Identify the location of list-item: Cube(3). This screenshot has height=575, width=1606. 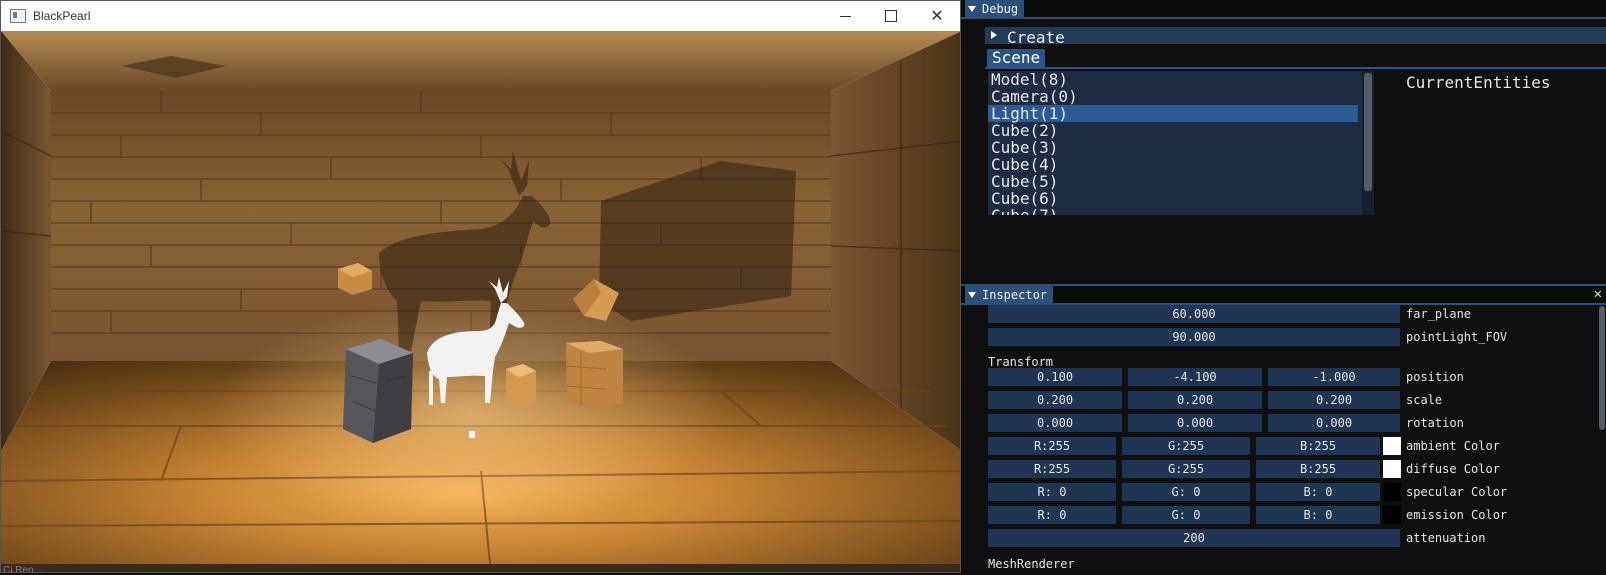
(1181, 147).